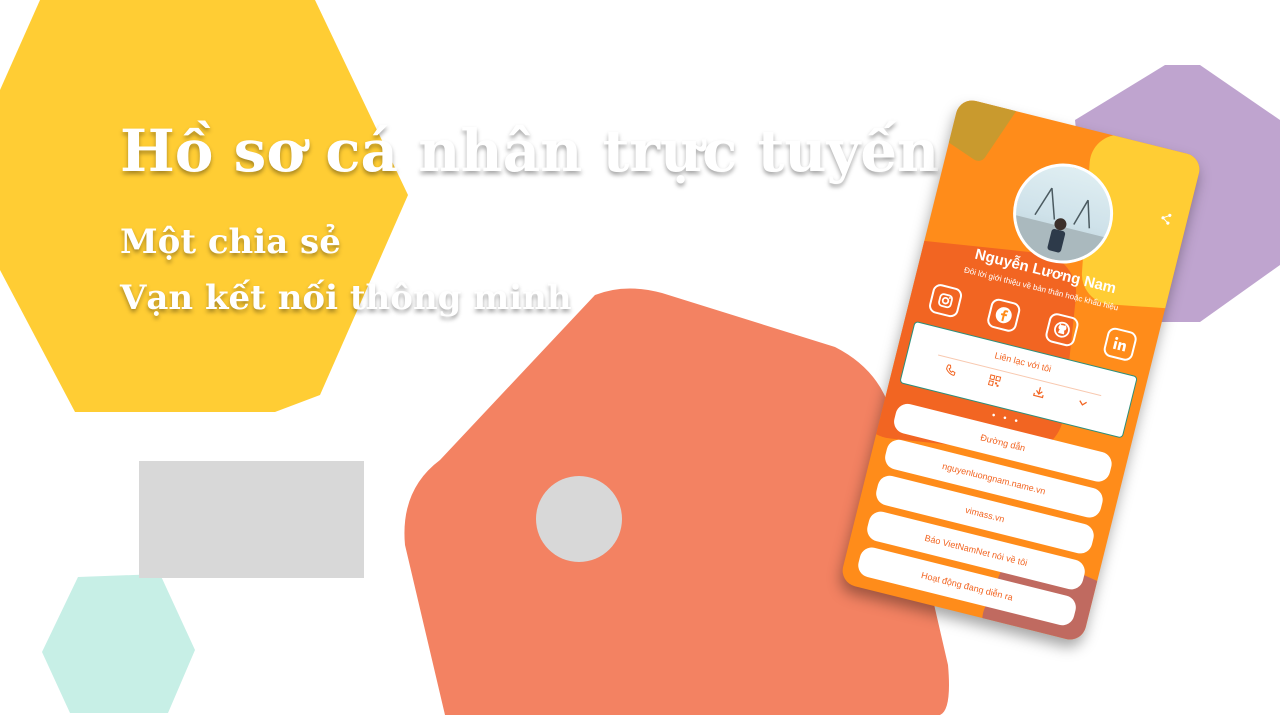  I want to click on mint-hexagon, so click(118, 643).